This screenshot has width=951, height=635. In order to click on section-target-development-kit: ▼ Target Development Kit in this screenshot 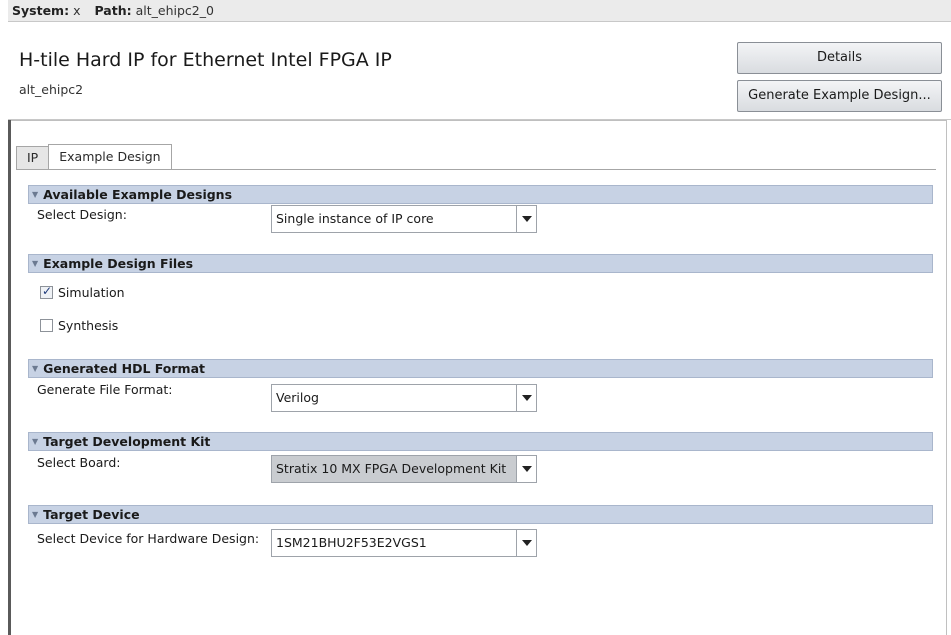, I will do `click(480, 441)`.